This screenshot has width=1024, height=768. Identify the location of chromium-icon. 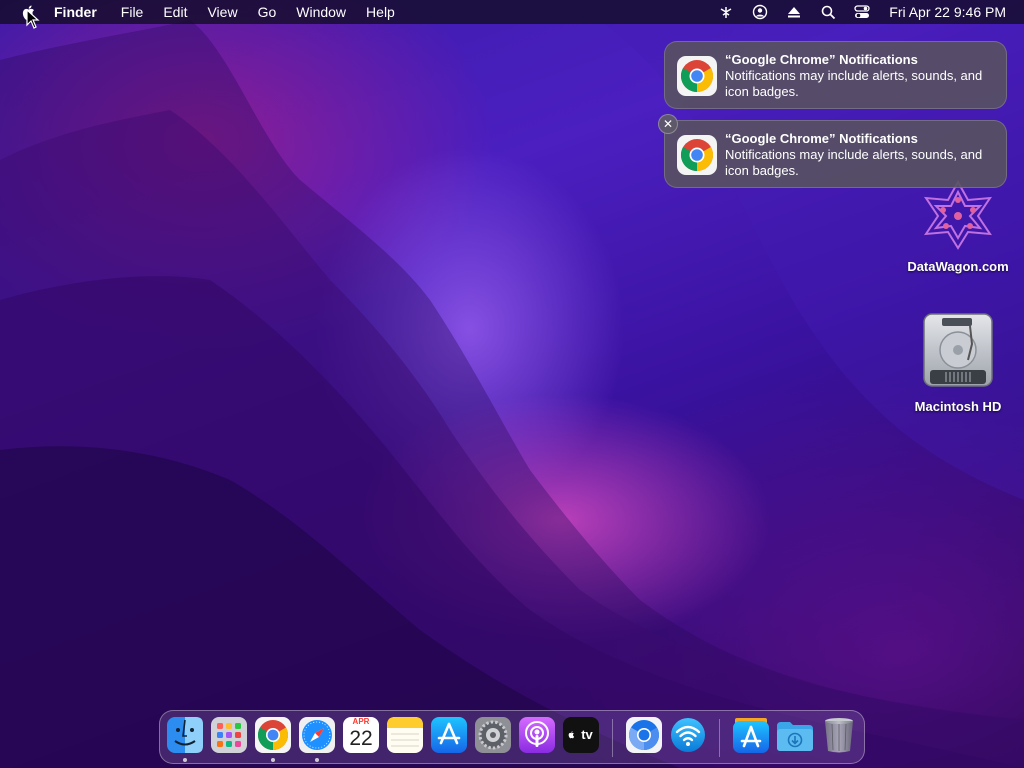
(644, 735).